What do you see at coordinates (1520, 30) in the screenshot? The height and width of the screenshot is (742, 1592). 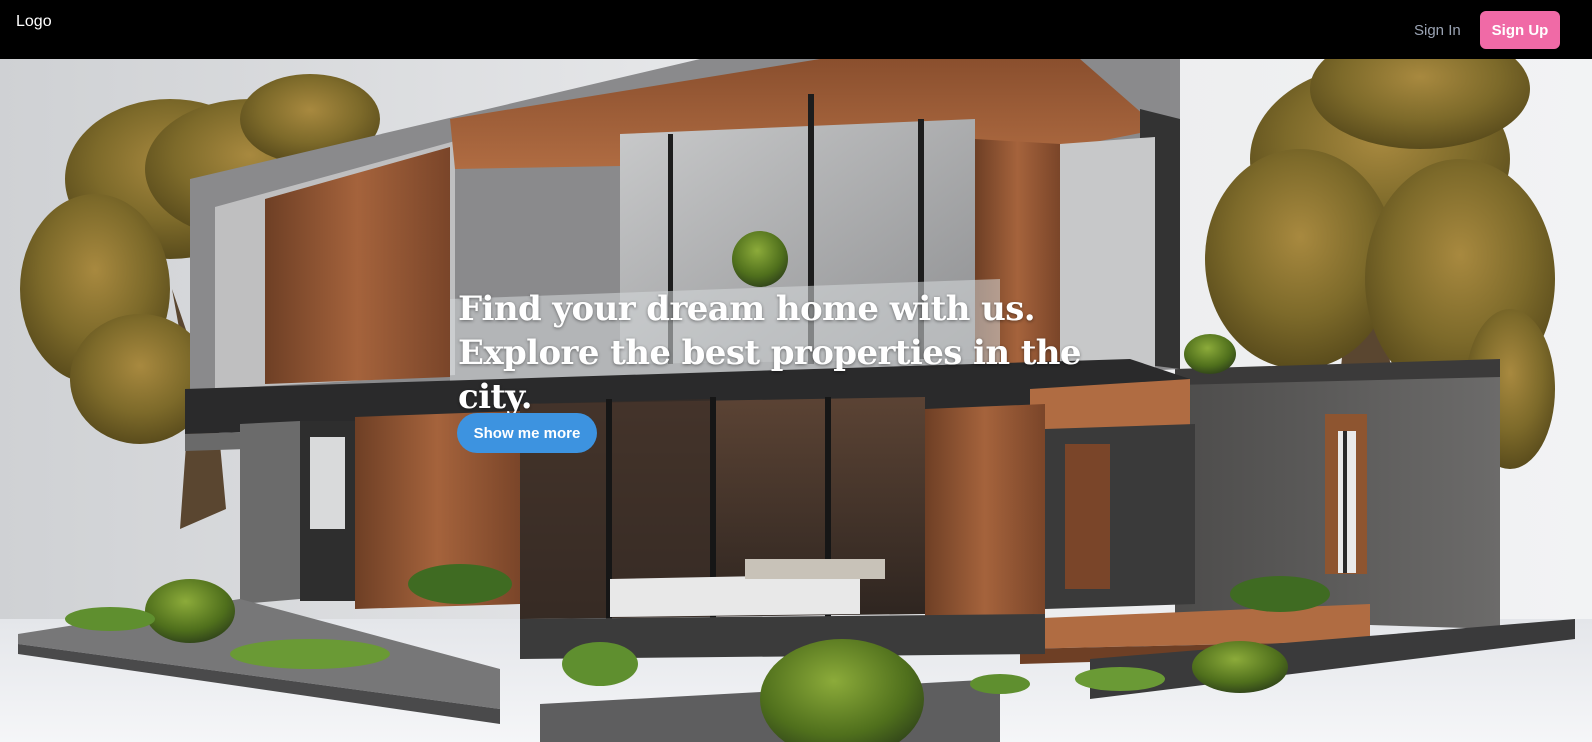 I see `sign-up-button: Sign Up` at bounding box center [1520, 30].